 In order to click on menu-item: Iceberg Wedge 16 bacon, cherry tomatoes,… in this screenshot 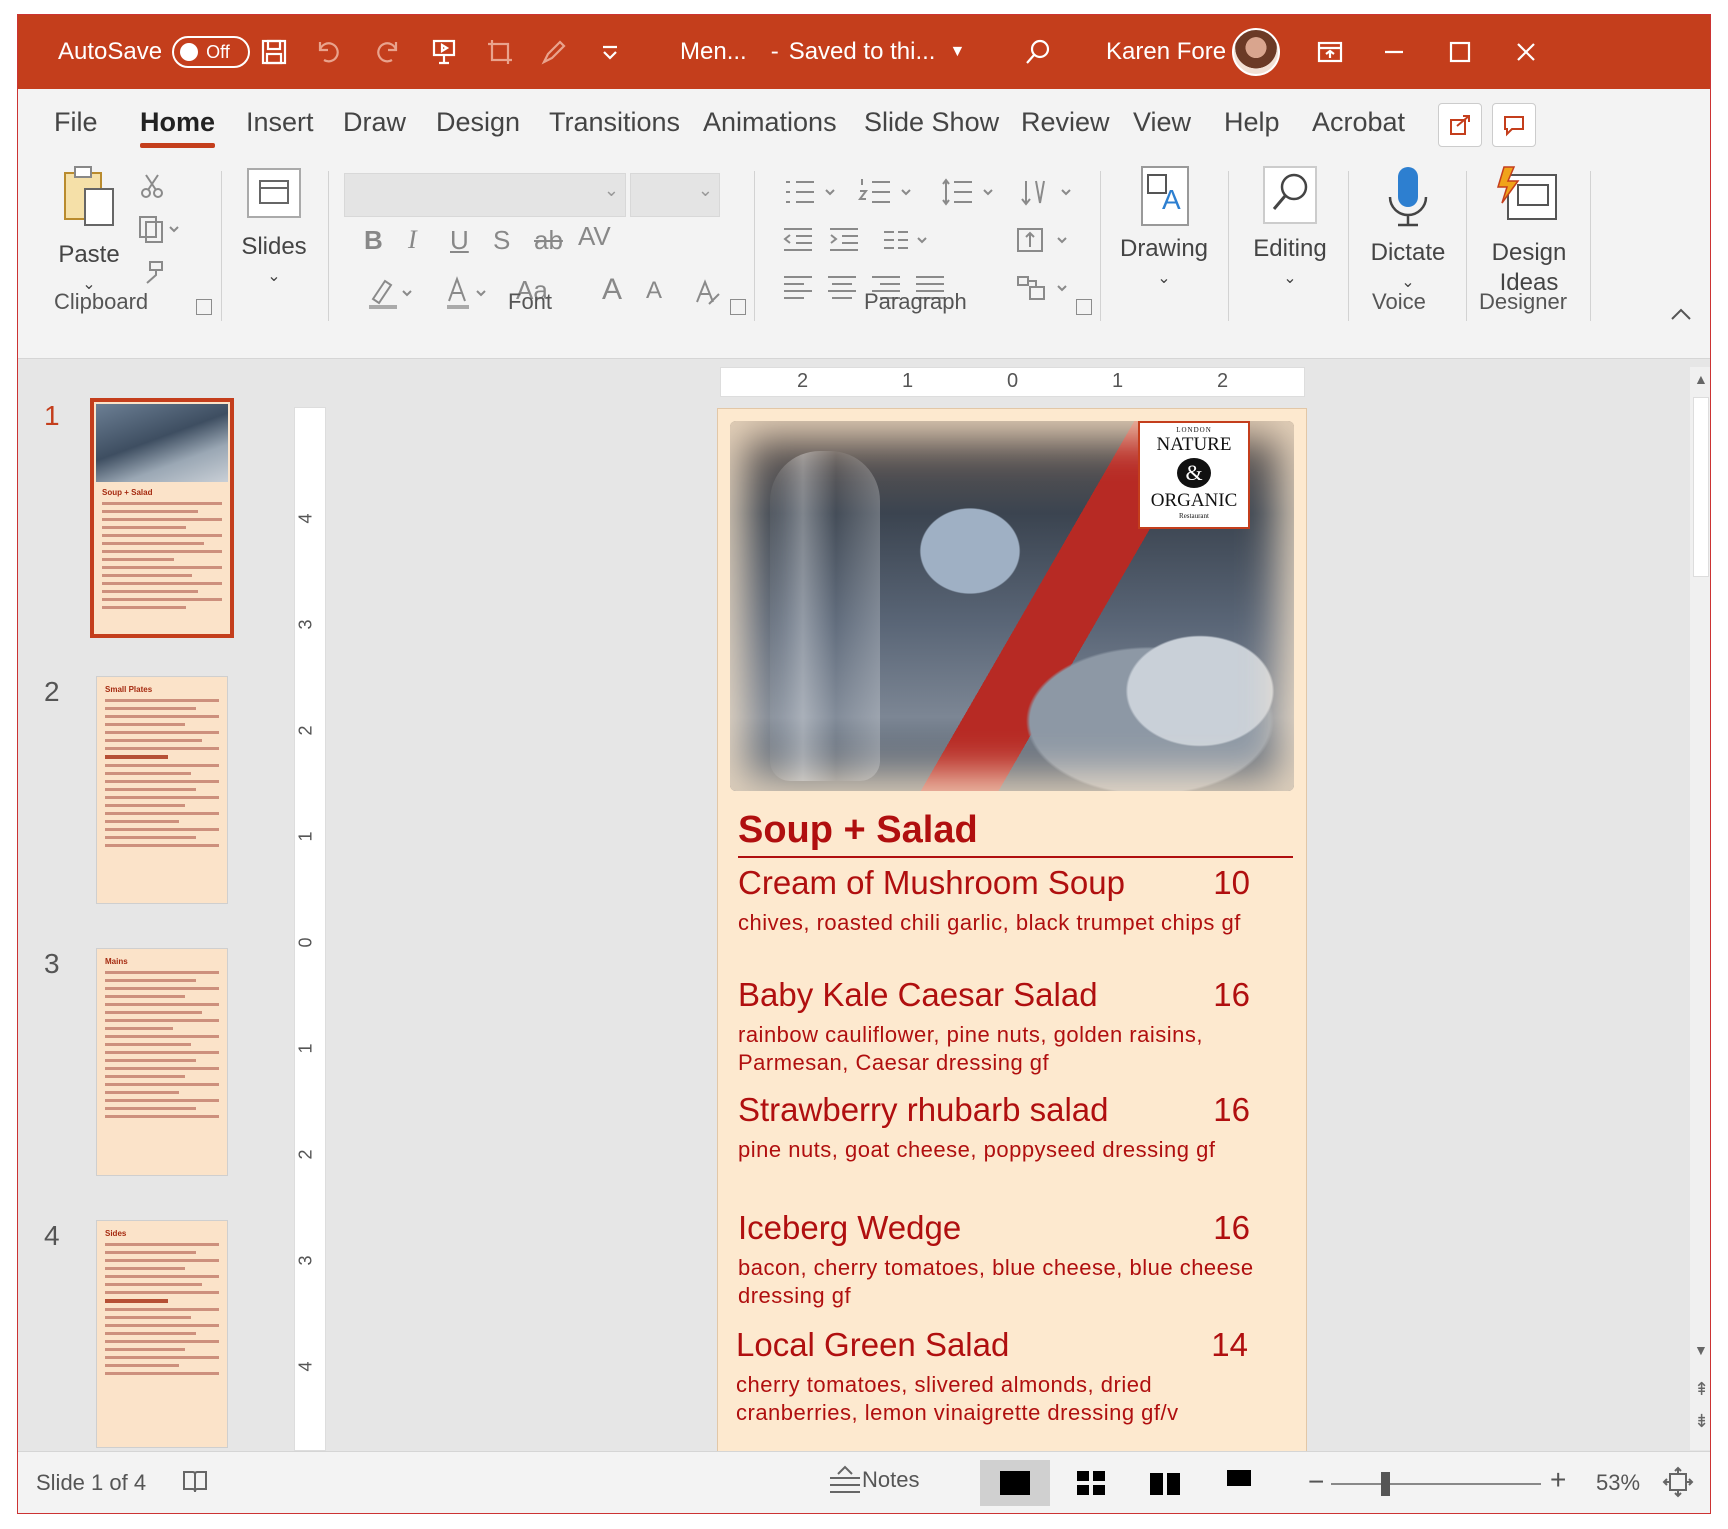, I will do `click(1008, 1259)`.